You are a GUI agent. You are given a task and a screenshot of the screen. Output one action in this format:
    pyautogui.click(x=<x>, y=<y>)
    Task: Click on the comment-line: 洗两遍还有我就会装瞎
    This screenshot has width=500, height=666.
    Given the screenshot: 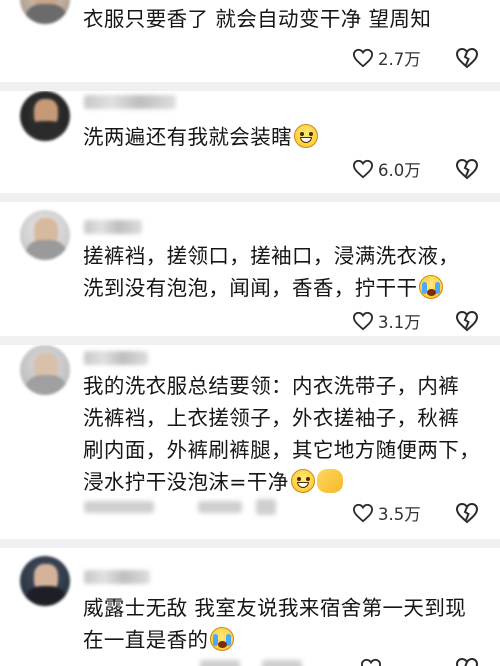 What is the action you would take?
    pyautogui.click(x=187, y=137)
    